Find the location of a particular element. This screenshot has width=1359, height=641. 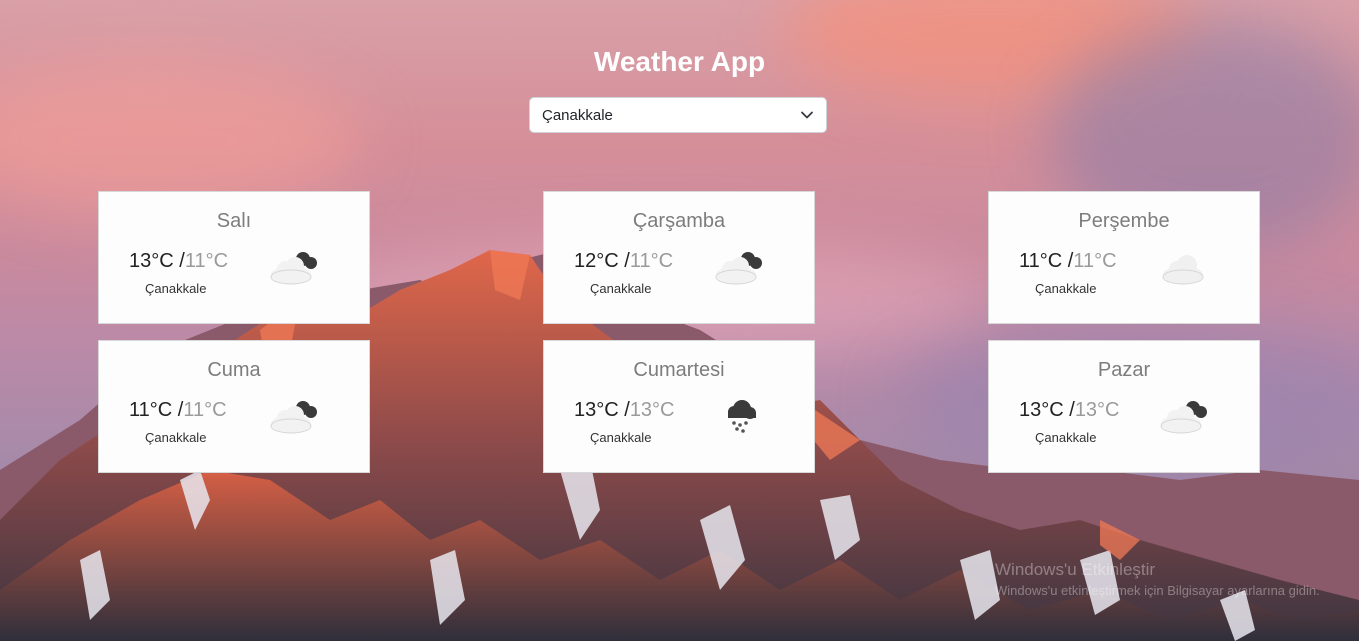

chevron-down-icon is located at coordinates (807, 115).